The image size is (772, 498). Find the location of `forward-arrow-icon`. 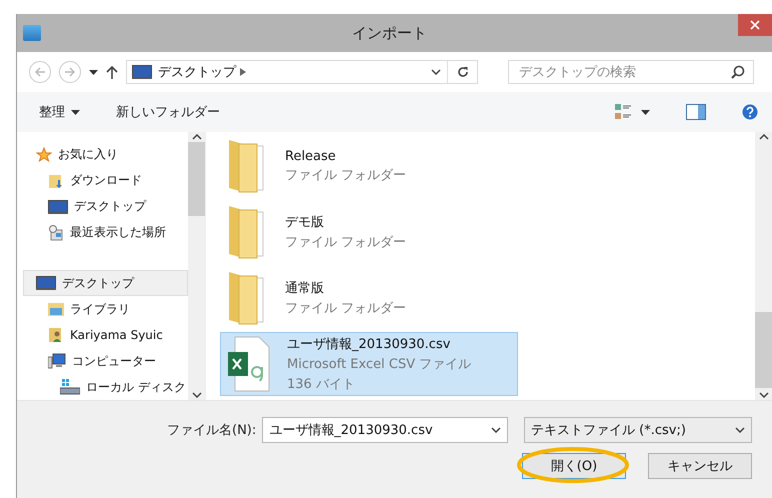

forward-arrow-icon is located at coordinates (70, 72).